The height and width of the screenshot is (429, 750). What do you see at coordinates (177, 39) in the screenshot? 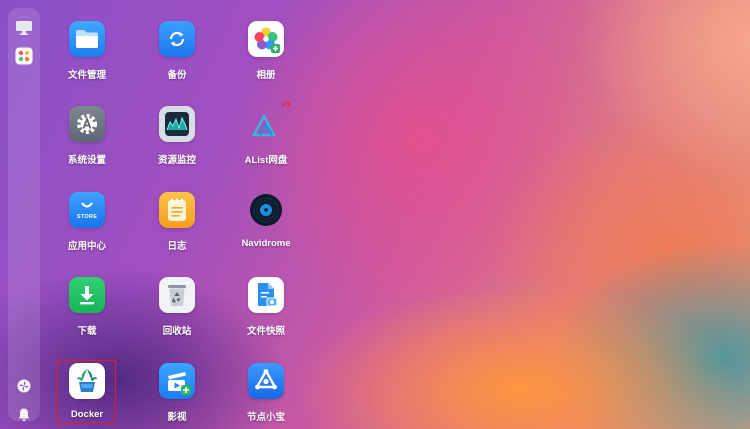
I see `sync-icon` at bounding box center [177, 39].